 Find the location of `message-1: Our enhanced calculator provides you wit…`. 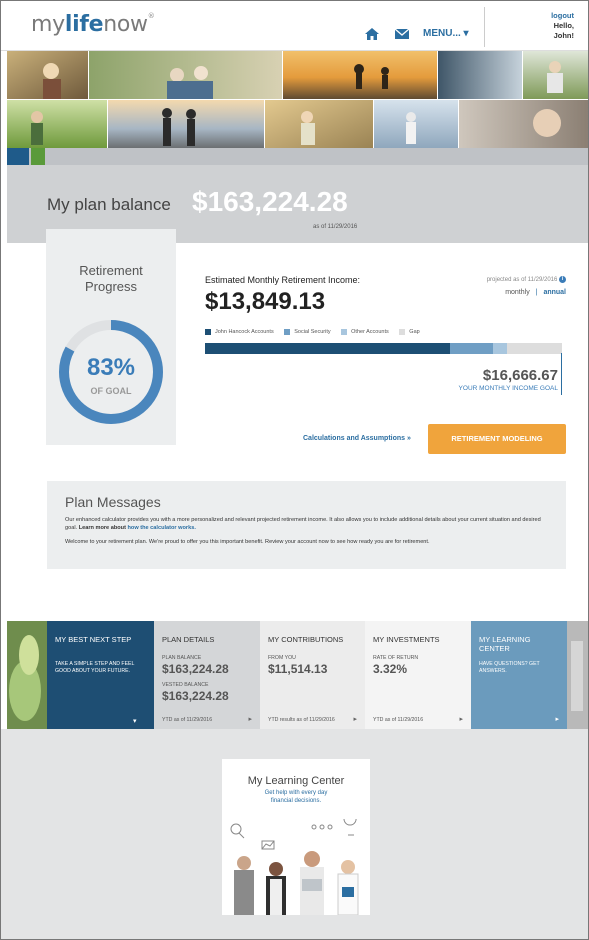

message-1: Our enhanced calculator provides you wit… is located at coordinates (309, 524).